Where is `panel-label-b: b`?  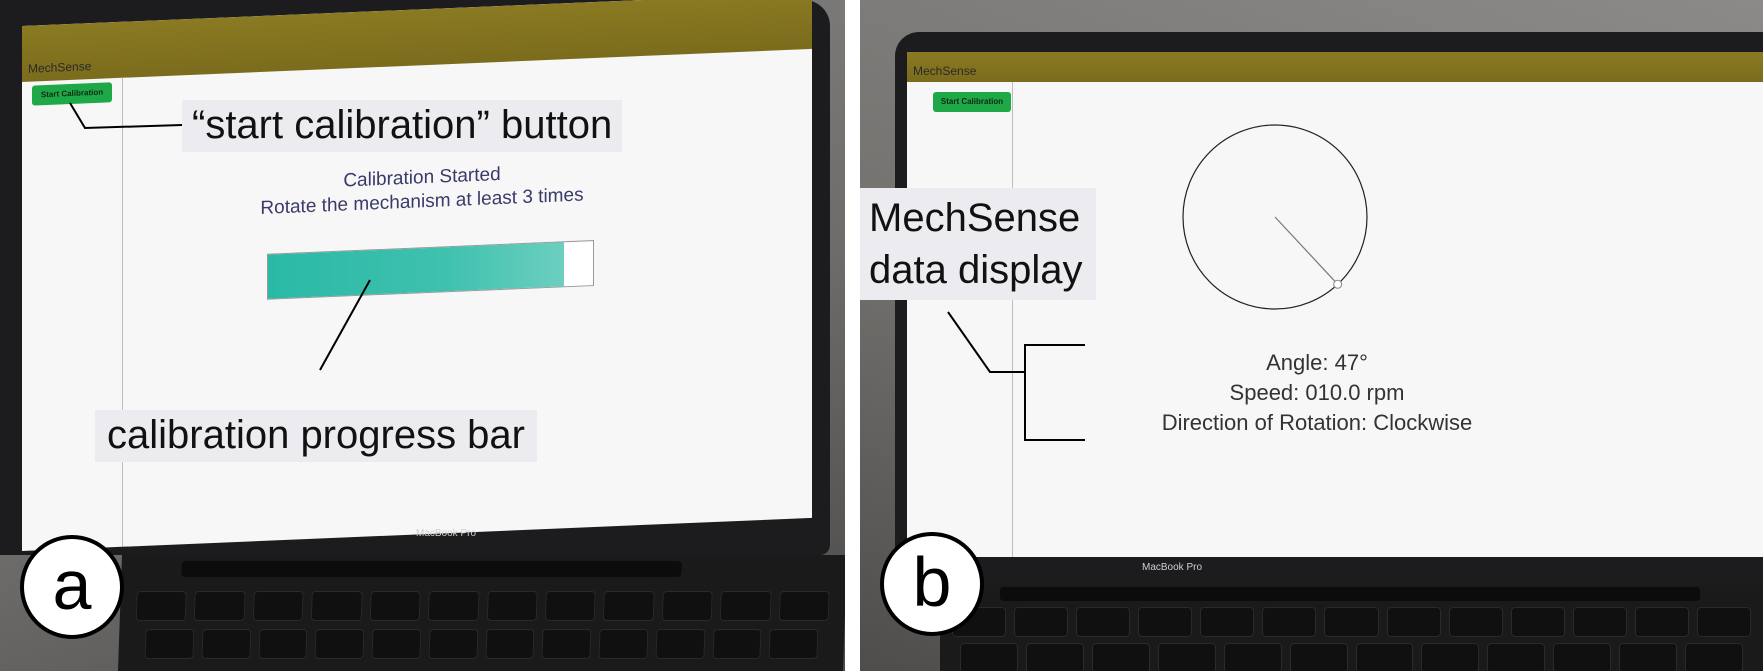
panel-label-b: b is located at coordinates (932, 584).